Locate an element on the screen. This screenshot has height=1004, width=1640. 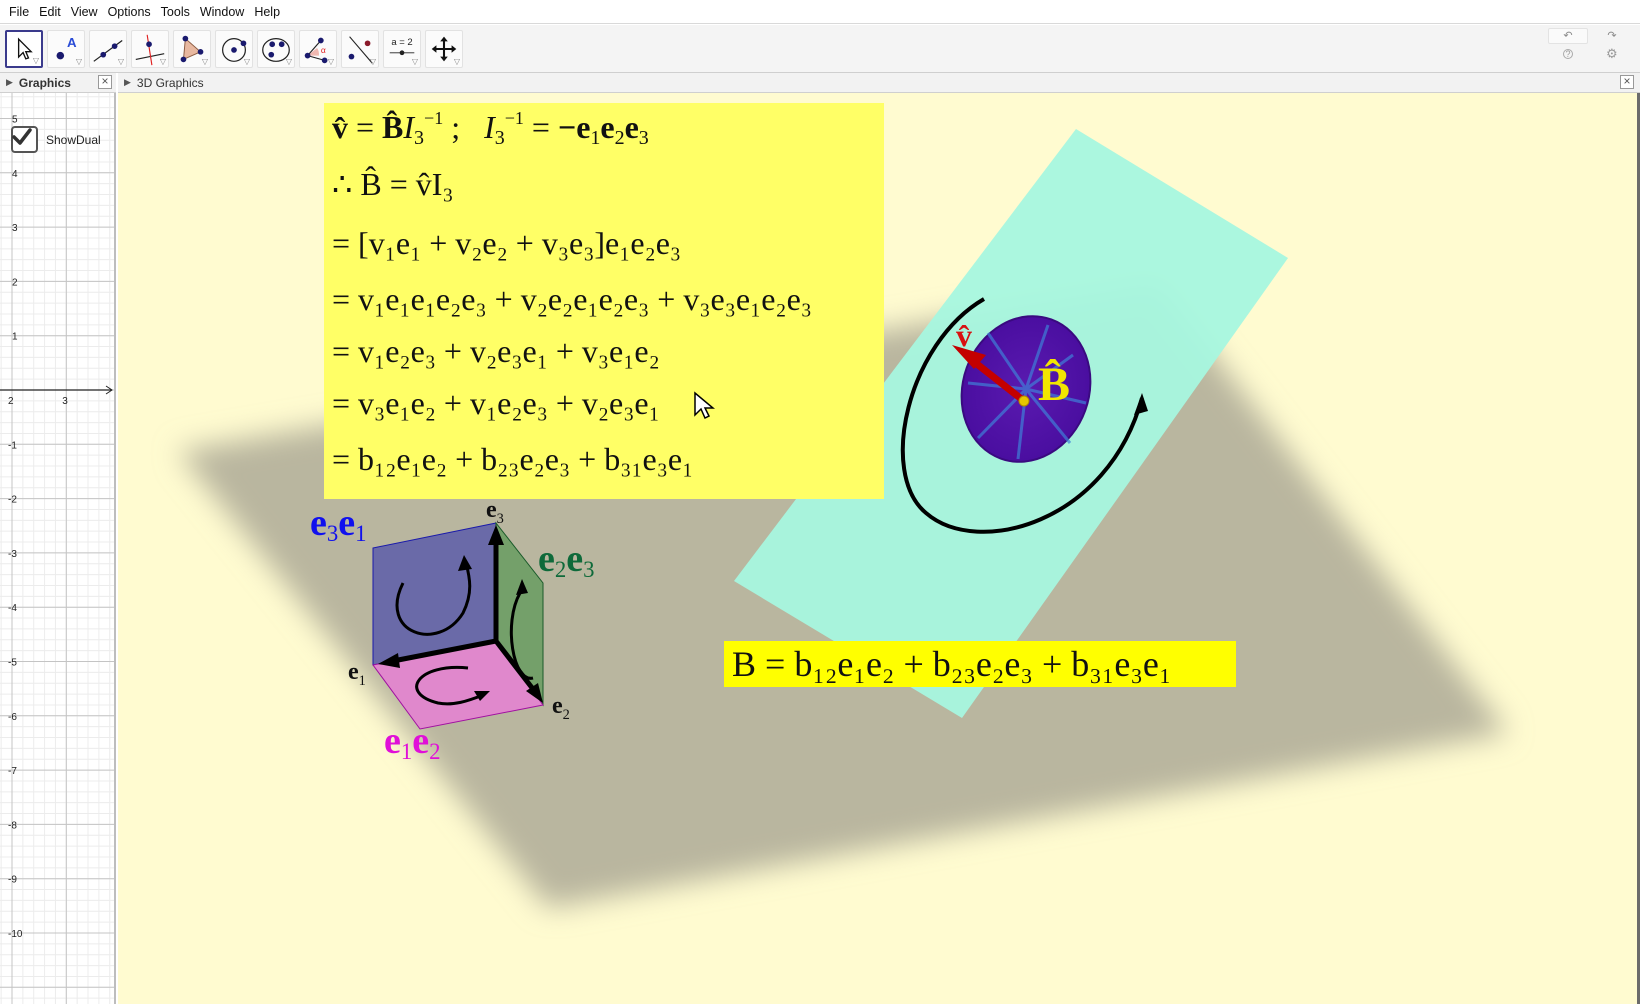
toolbar: ▽ A ▽ ▽ ▽ ▽ ▽ ▽ α ▽ ▽ a = 2 ▽ ▽ ↶ ↷ ? ⚙ is located at coordinates (820, 49).